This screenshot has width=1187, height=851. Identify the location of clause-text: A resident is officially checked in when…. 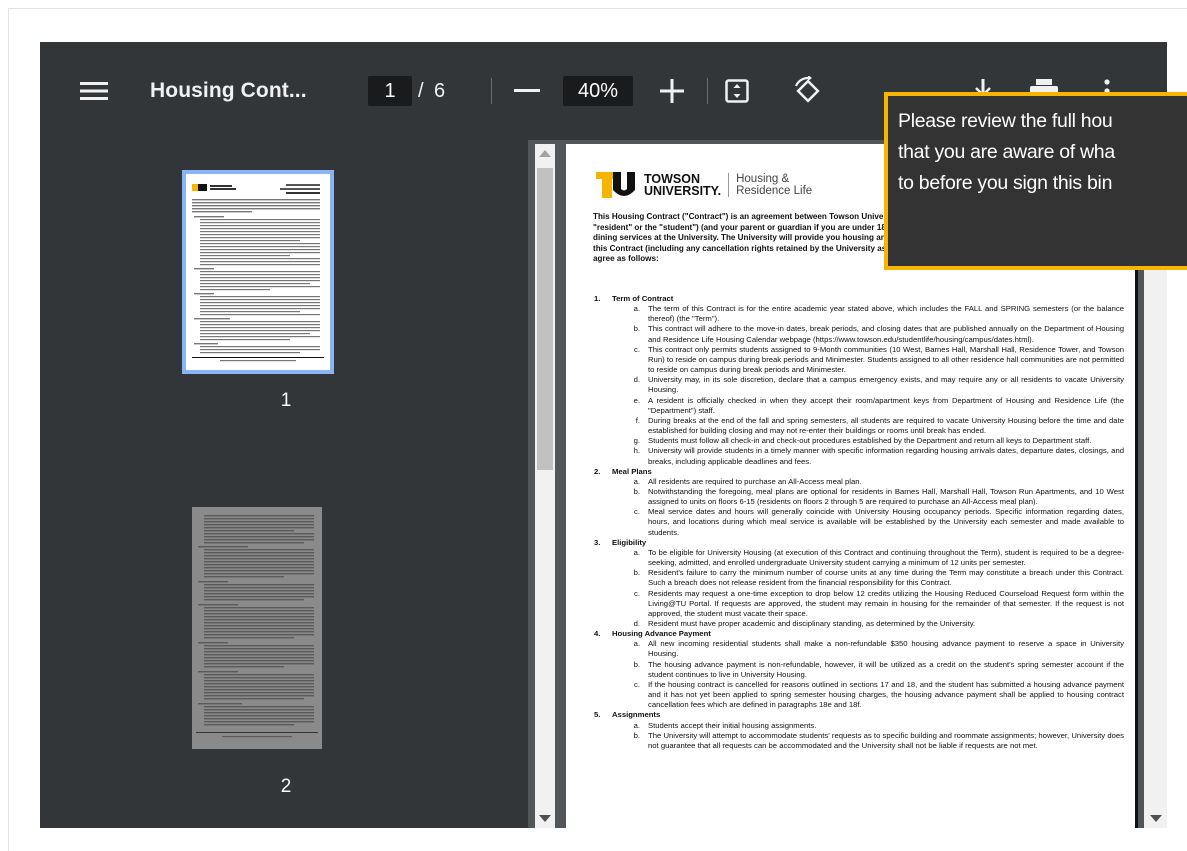
(886, 405).